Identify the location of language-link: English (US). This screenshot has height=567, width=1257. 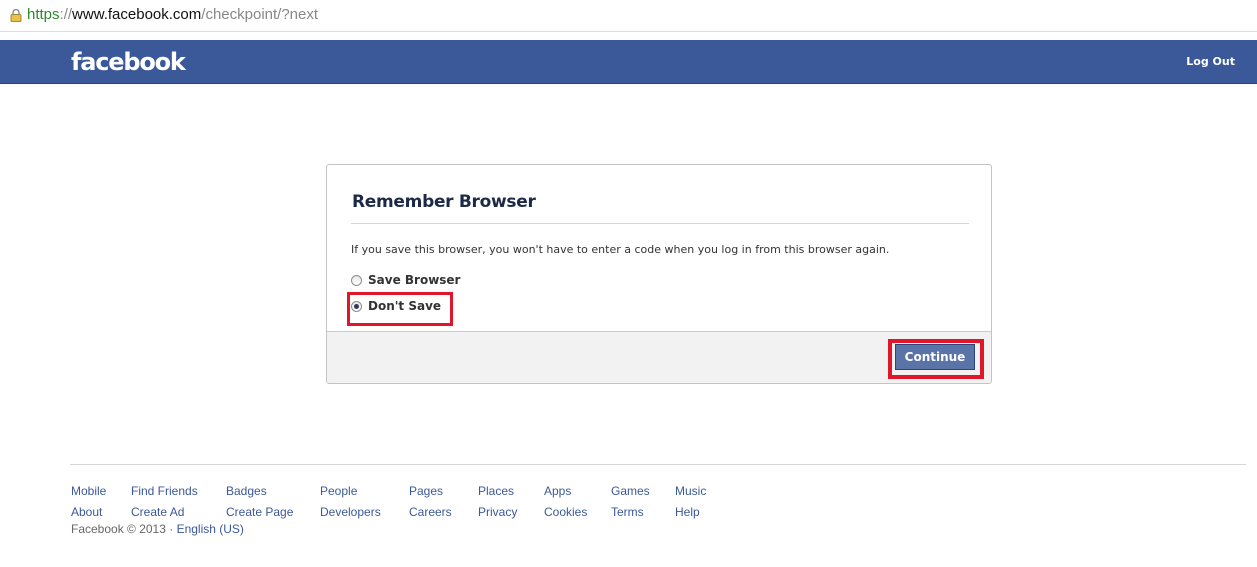
(210, 529).